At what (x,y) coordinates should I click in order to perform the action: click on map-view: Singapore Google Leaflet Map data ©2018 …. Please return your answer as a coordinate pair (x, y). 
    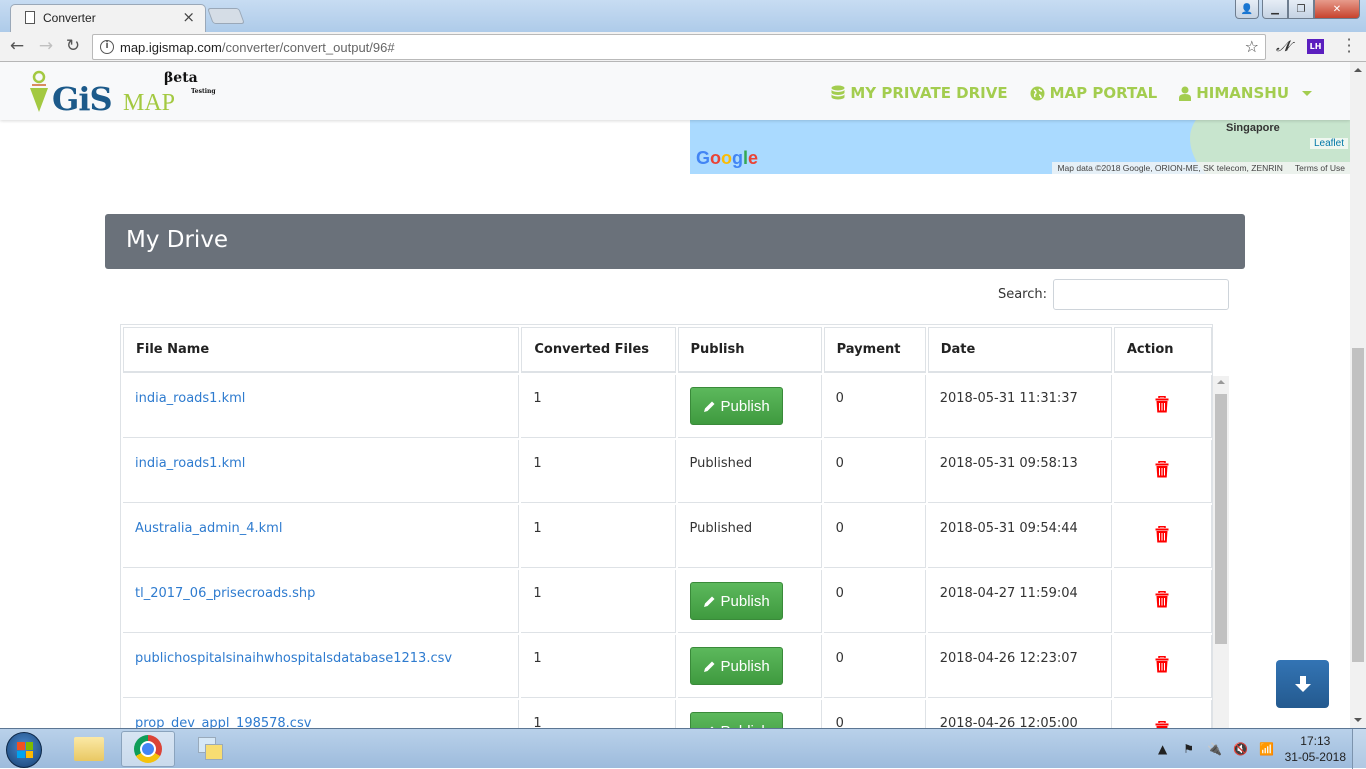
    Looking at the image, I should click on (1020, 147).